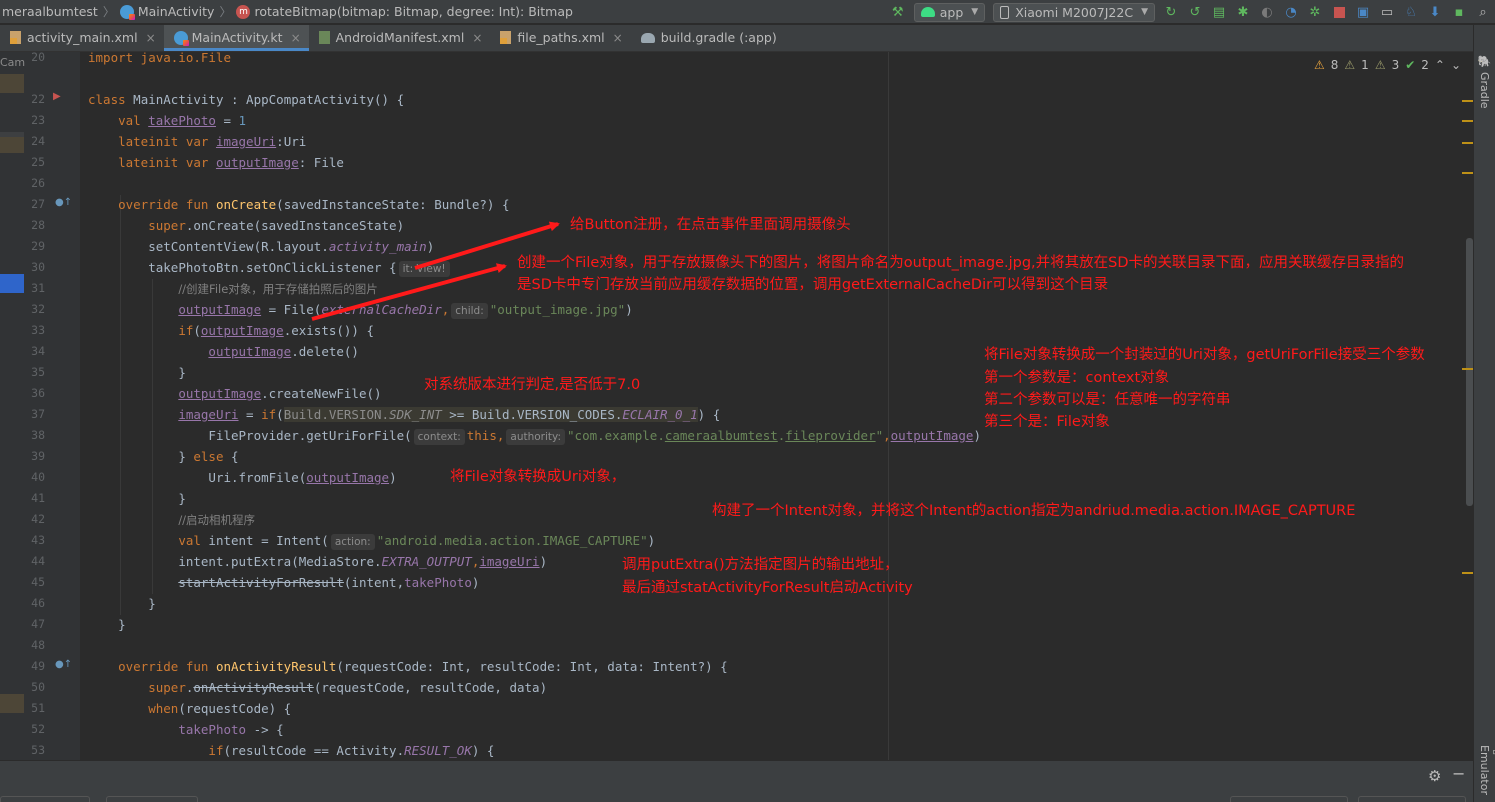  I want to click on coverage-icon: ▤, so click(1219, 12).